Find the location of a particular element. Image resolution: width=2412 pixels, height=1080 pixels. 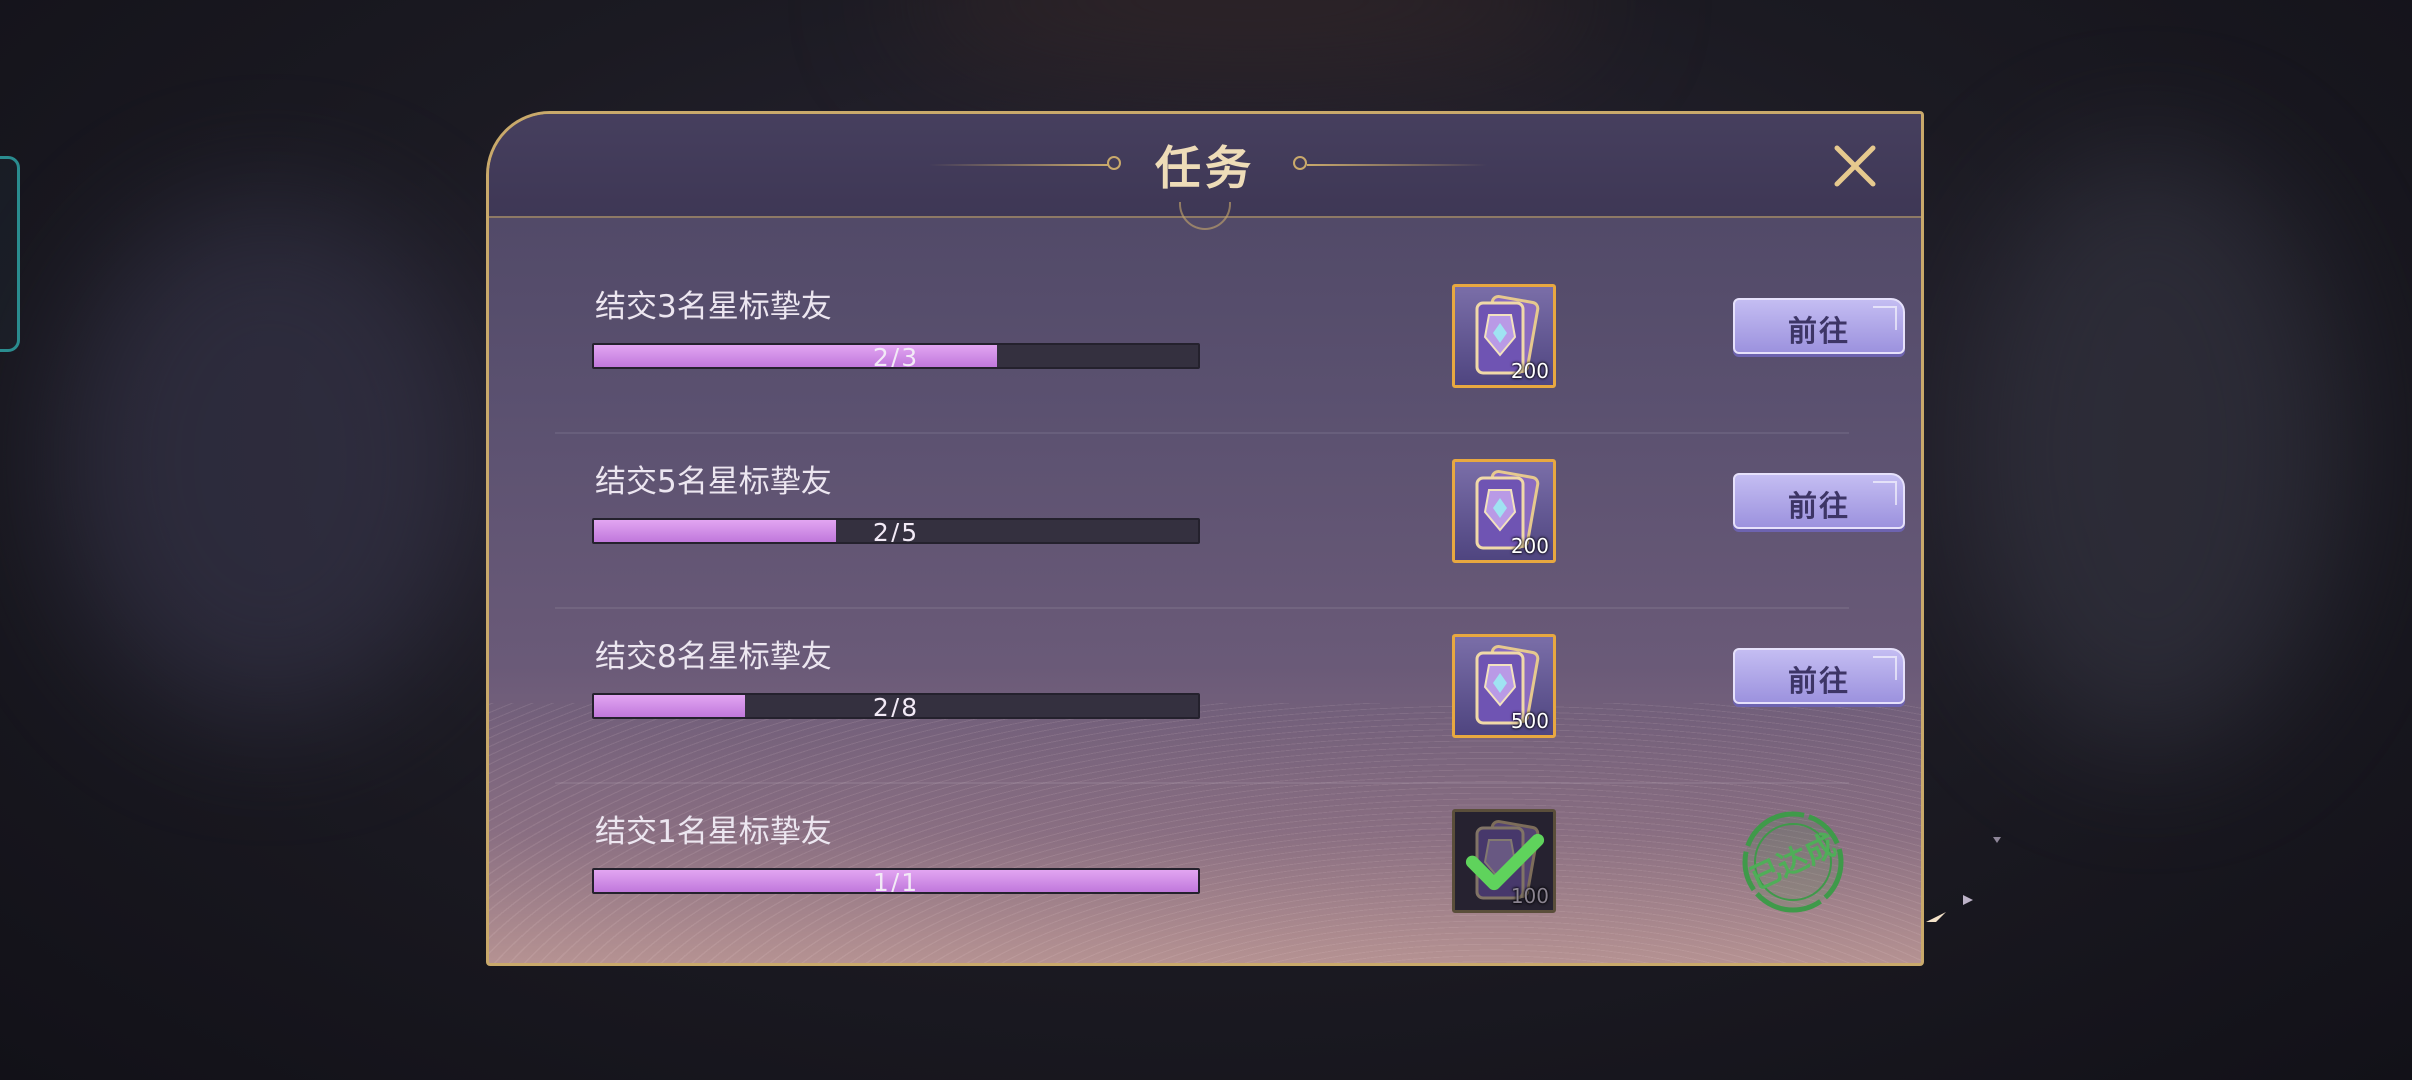

side-panel-edge is located at coordinates (10, 254).